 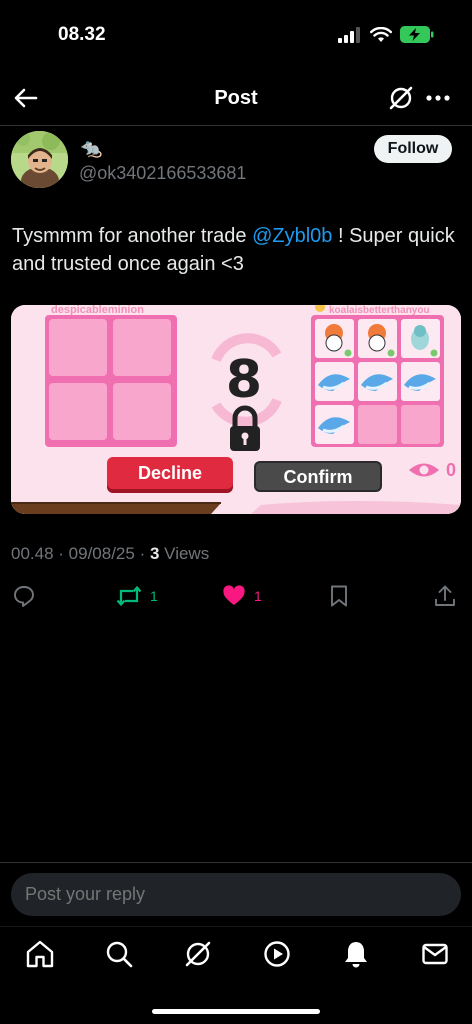 I want to click on post-meta: 00.48 · 09/08/25 · 3 Views, so click(x=110, y=553).